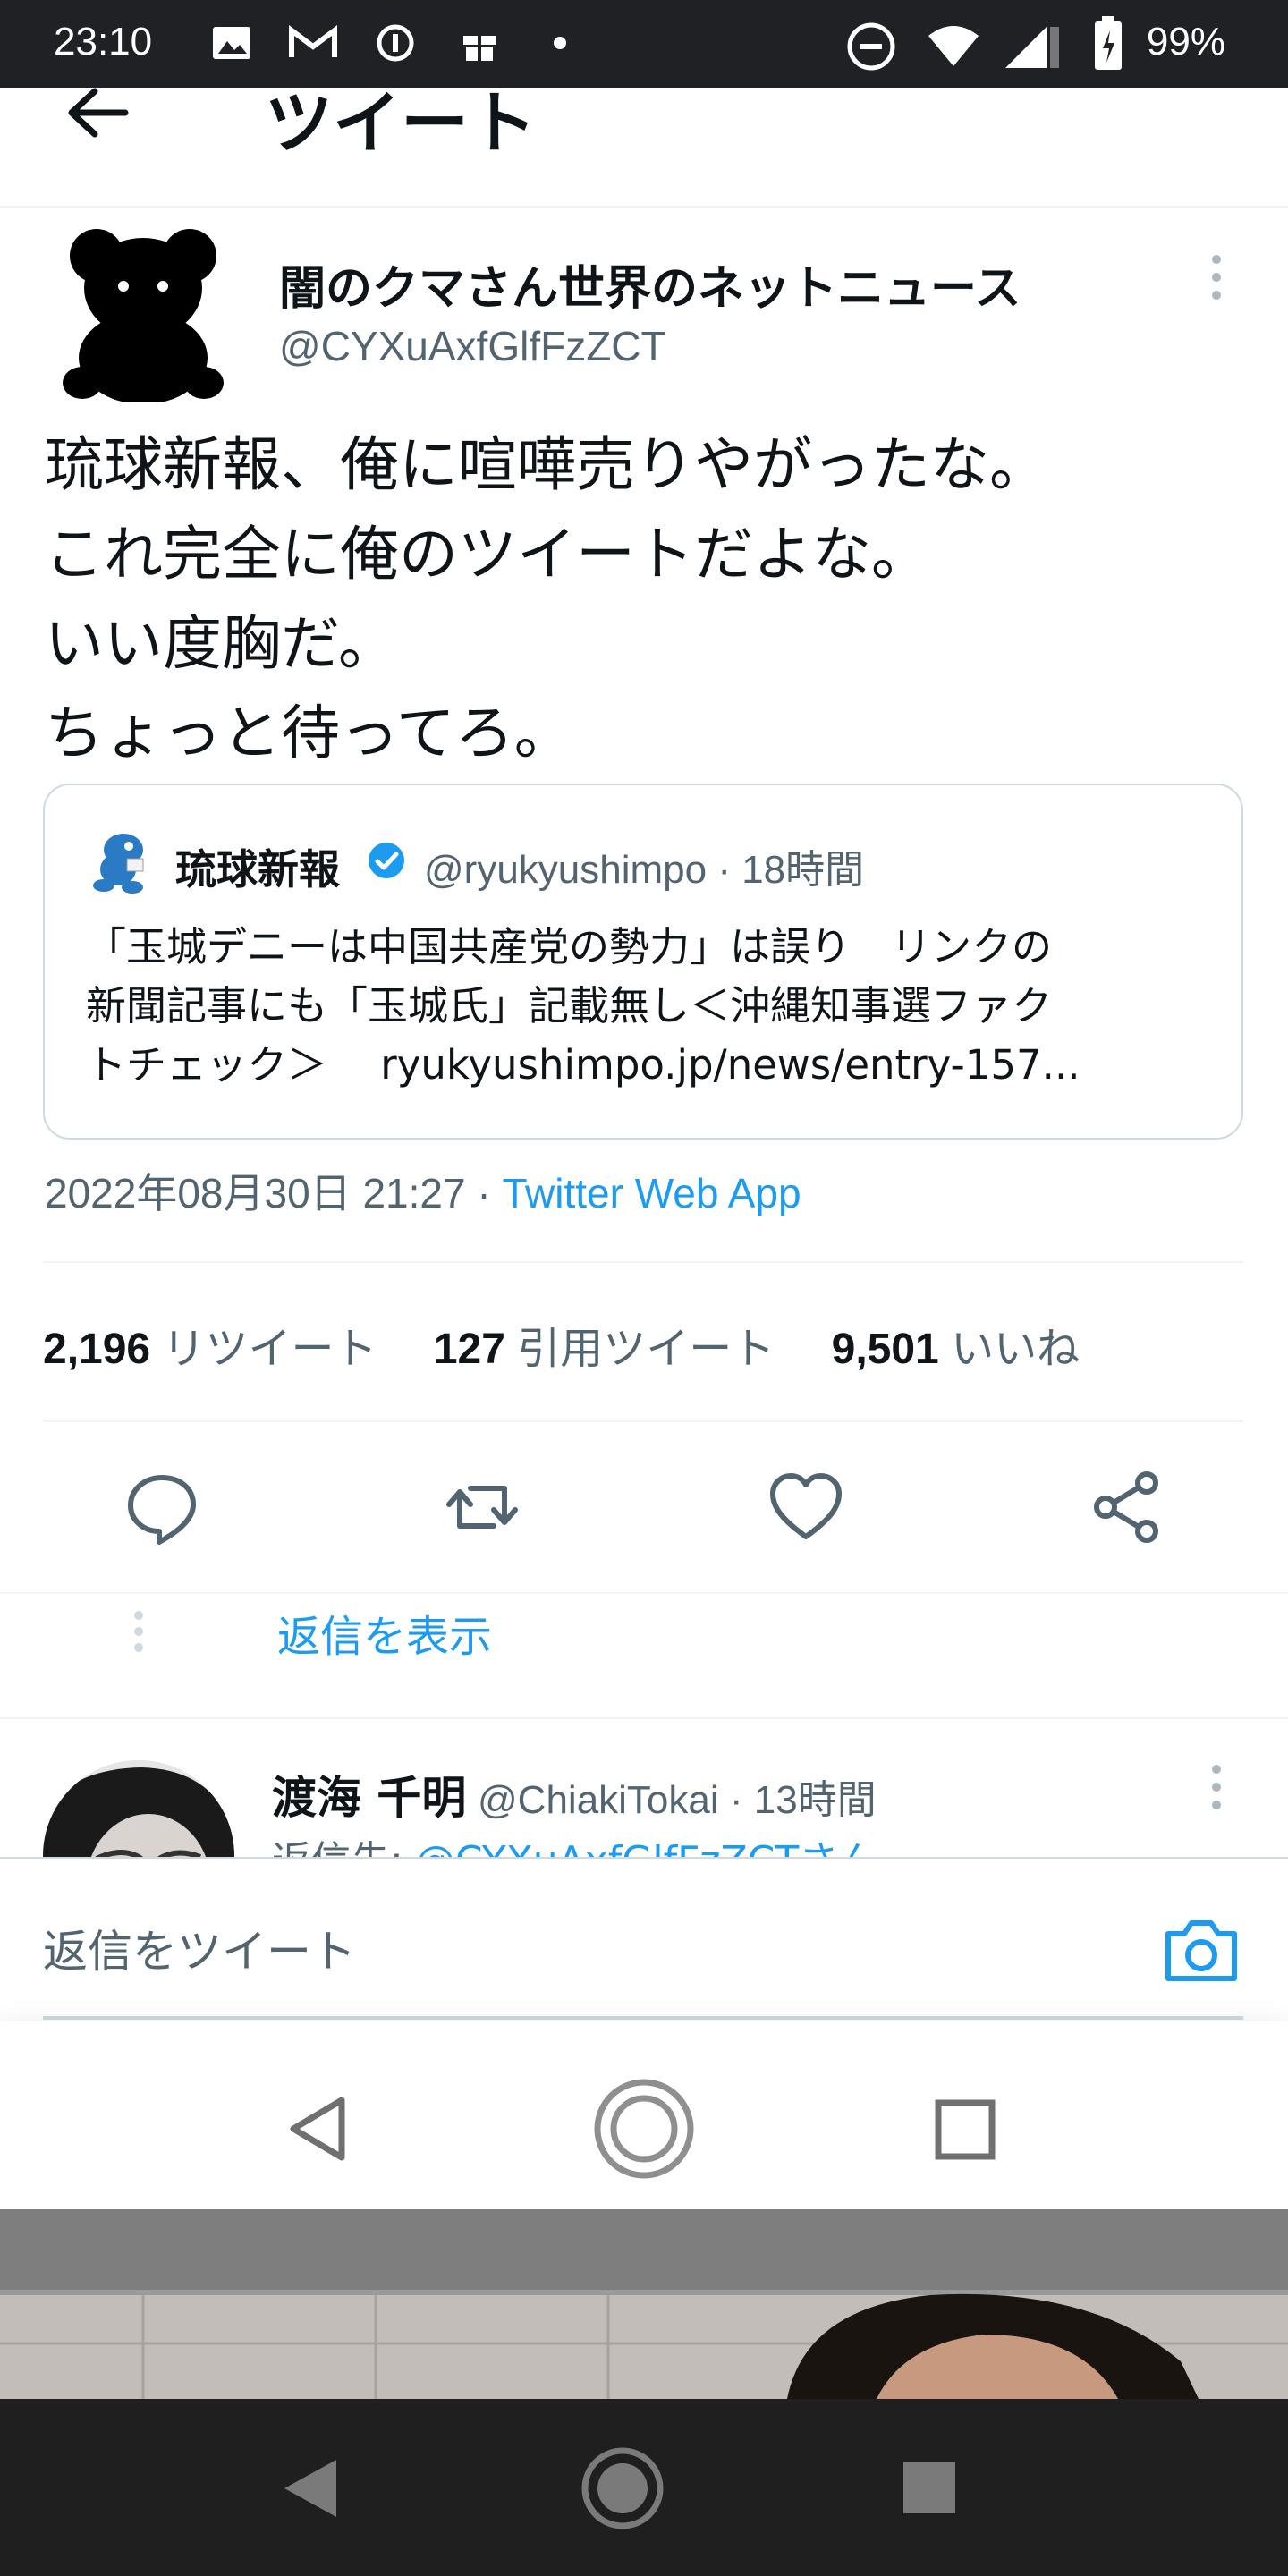 Image resolution: width=1288 pixels, height=2576 pixels. I want to click on background-photo, so click(644, 2304).